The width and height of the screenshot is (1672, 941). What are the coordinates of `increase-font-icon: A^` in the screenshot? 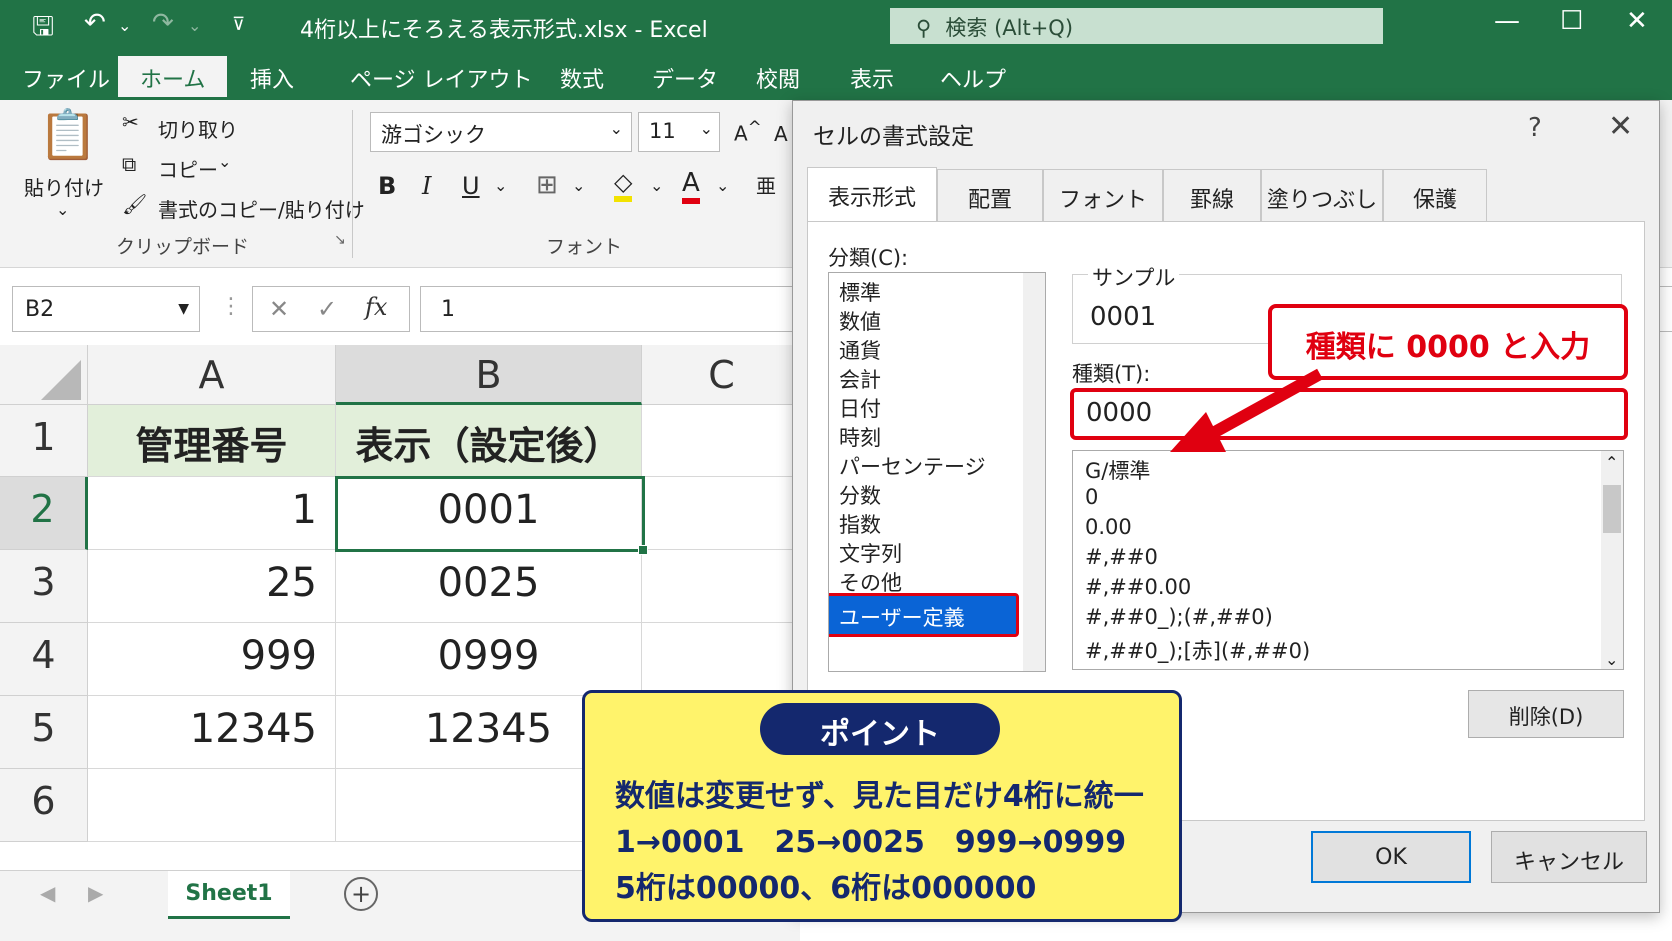 It's located at (748, 132).